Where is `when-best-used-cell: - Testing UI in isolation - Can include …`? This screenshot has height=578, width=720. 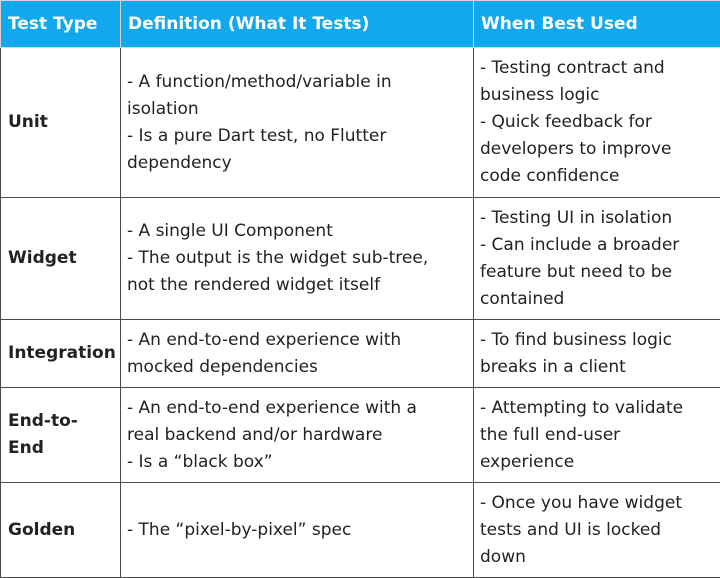 when-best-used-cell: - Testing UI in isolation - Can include … is located at coordinates (597, 259).